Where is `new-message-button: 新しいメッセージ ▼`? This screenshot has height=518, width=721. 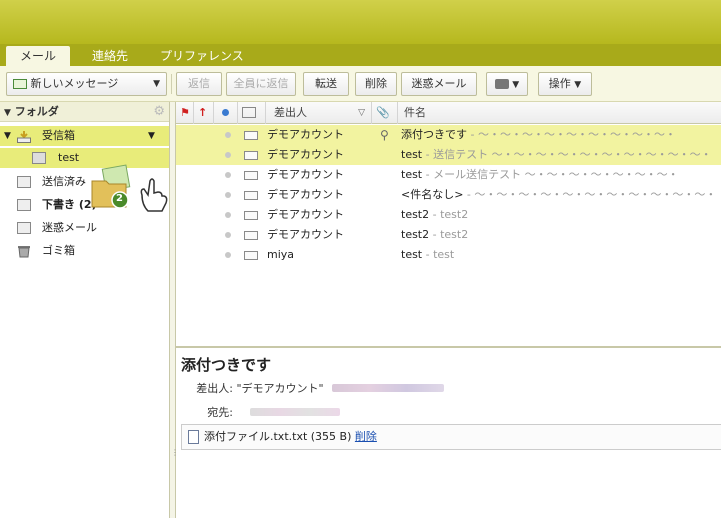
new-message-button: 新しいメッセージ ▼ is located at coordinates (86, 84).